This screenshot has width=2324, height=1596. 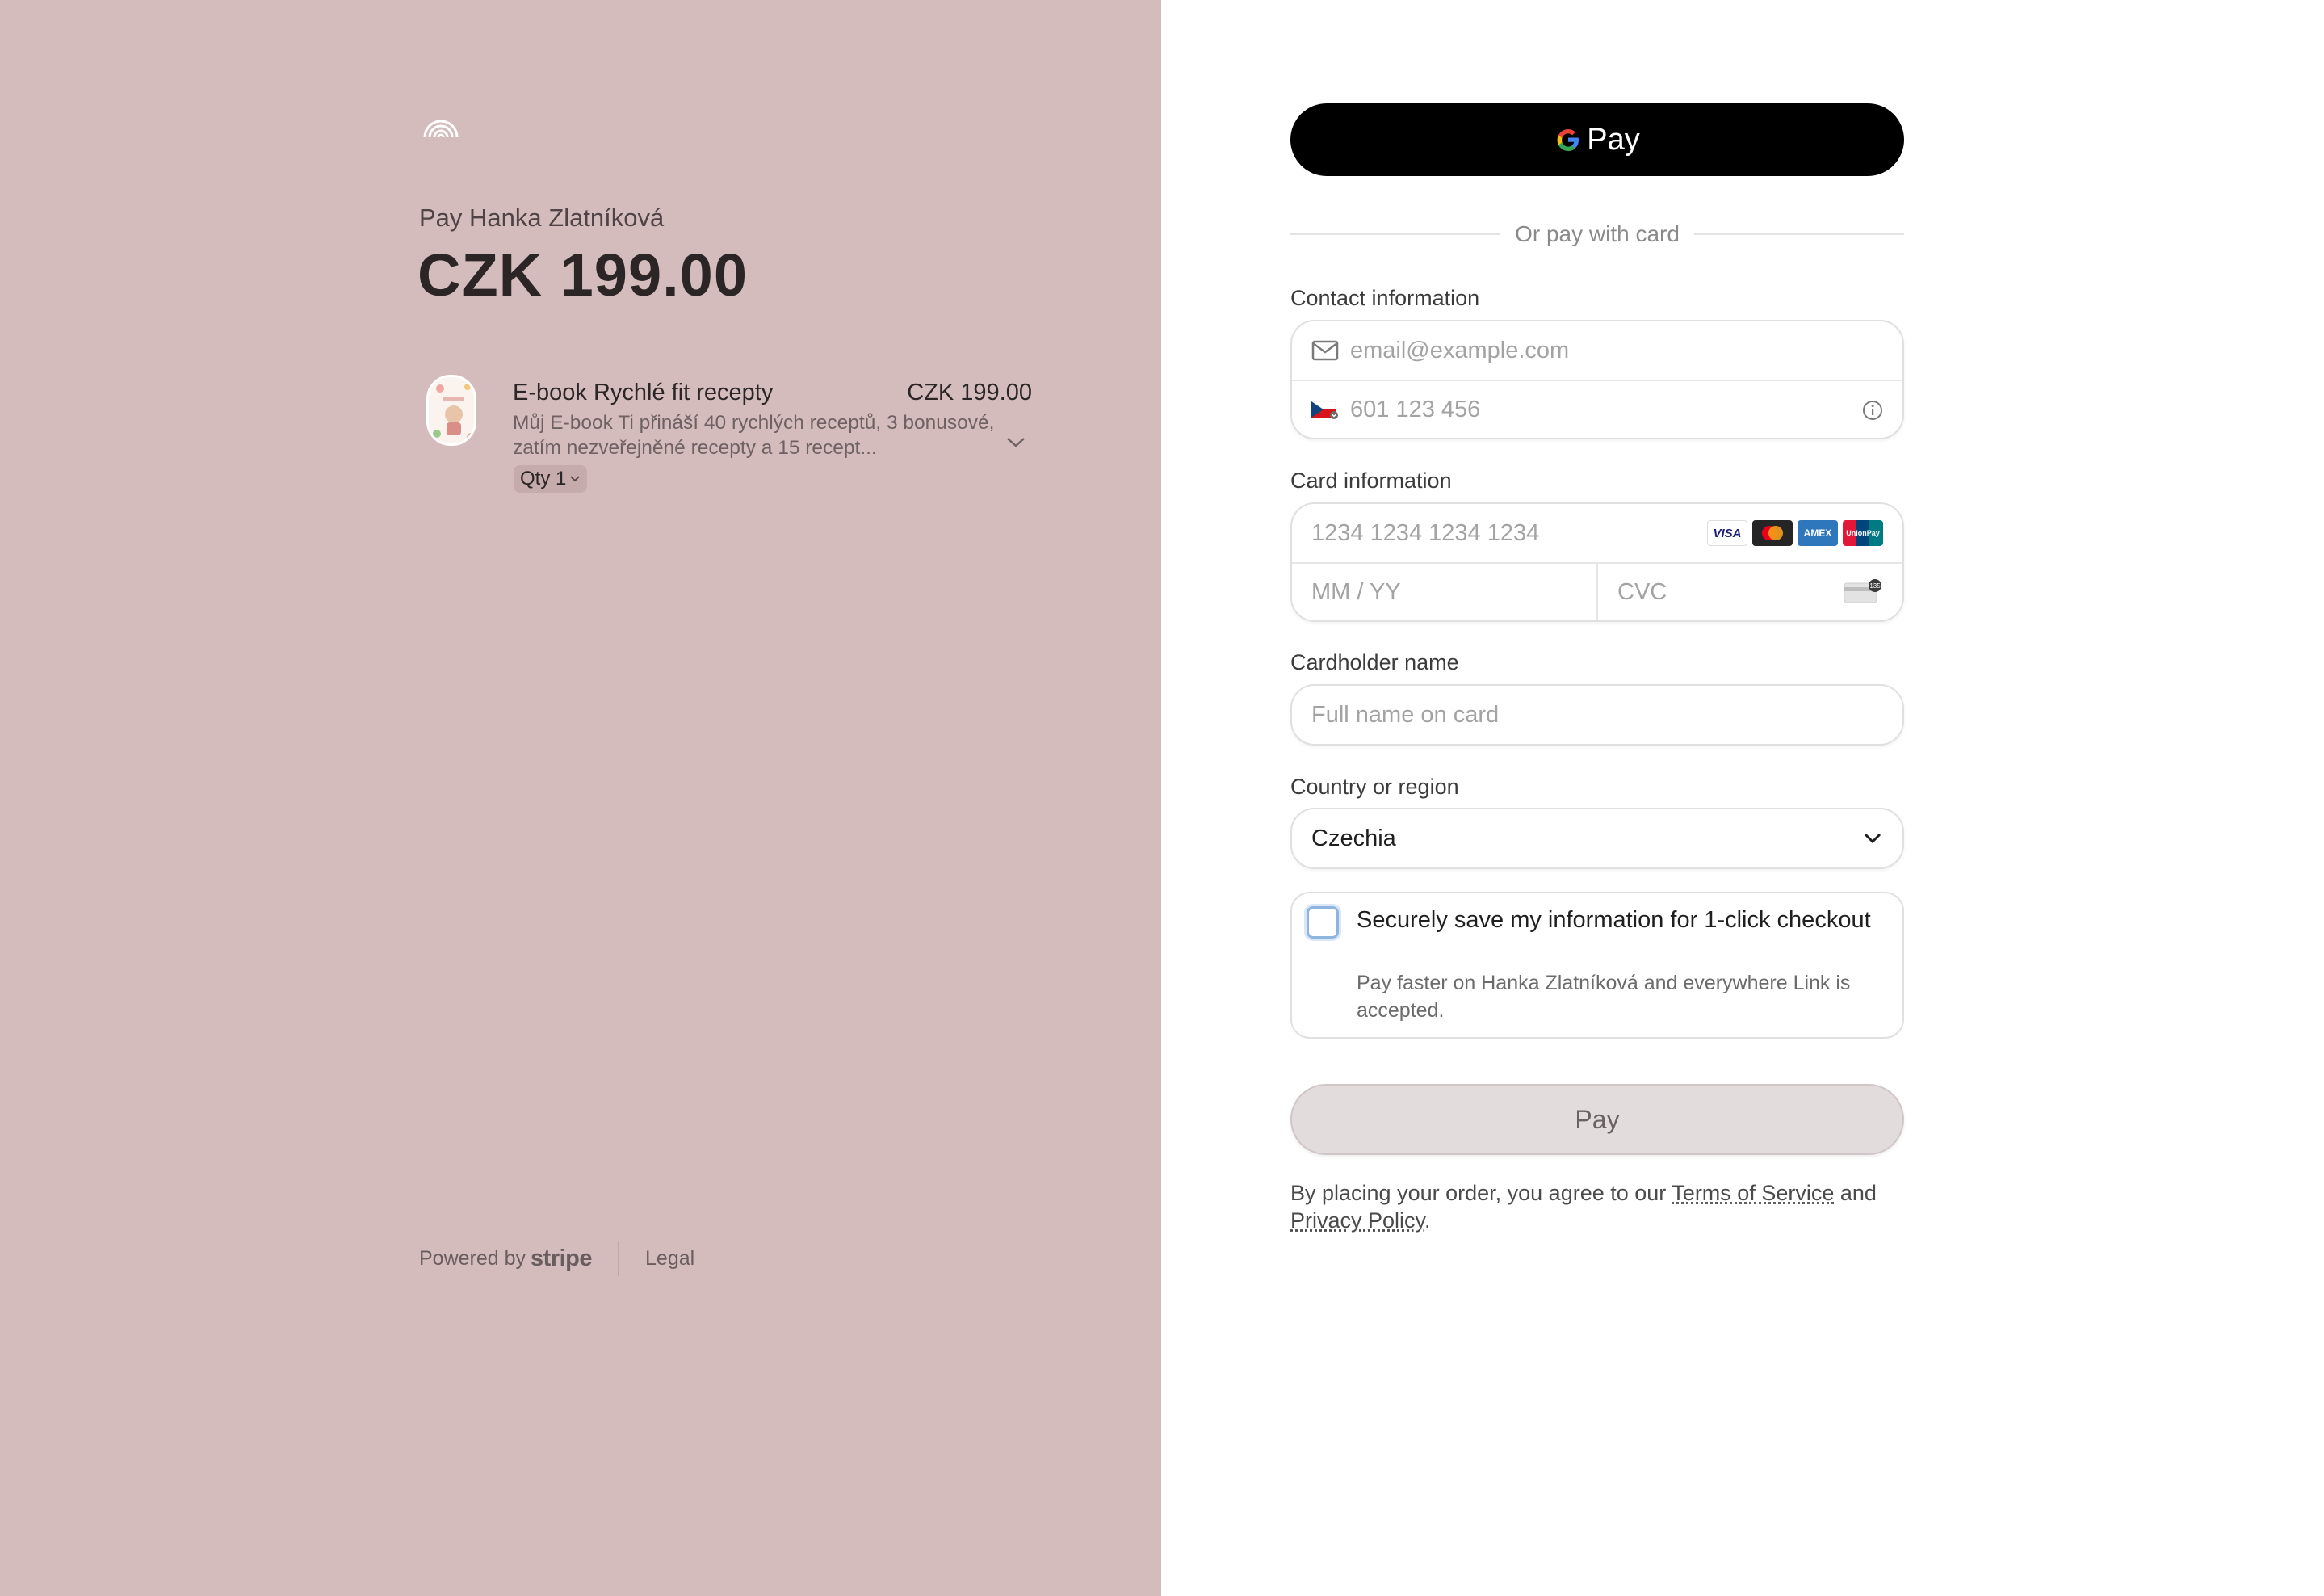 I want to click on line-item-price: CZK 199.00, so click(x=969, y=392).